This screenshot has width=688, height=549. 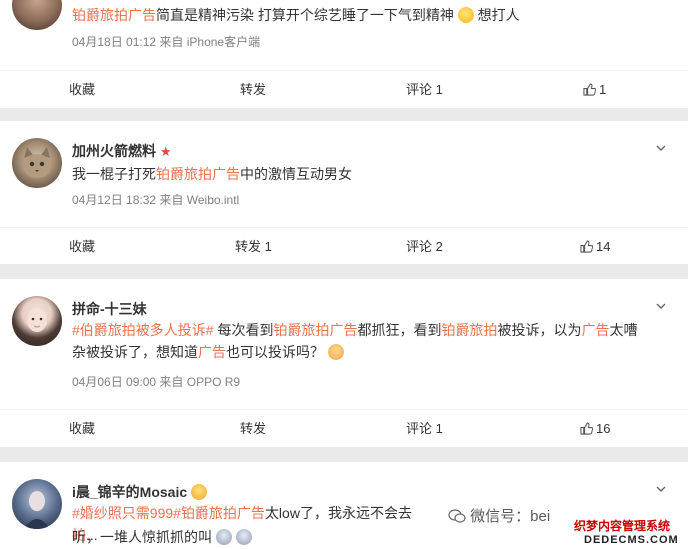 What do you see at coordinates (122, 151) in the screenshot?
I see `username: 加州火箭燃料 ★` at bounding box center [122, 151].